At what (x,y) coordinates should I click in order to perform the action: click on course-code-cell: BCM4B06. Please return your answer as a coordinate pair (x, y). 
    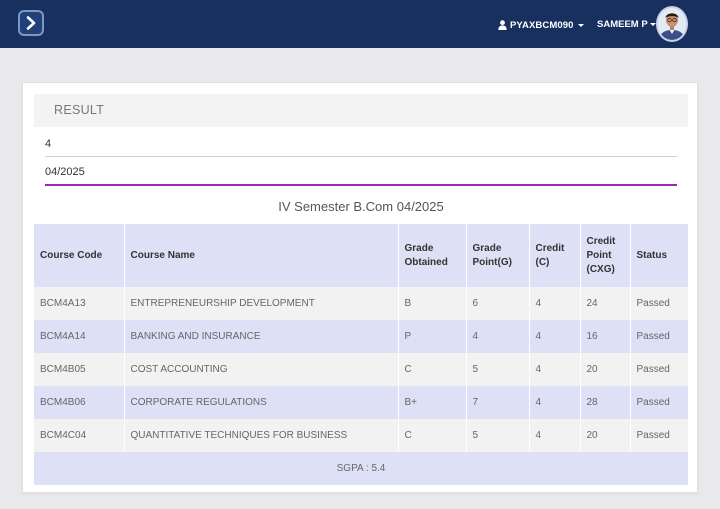
    Looking at the image, I should click on (79, 402).